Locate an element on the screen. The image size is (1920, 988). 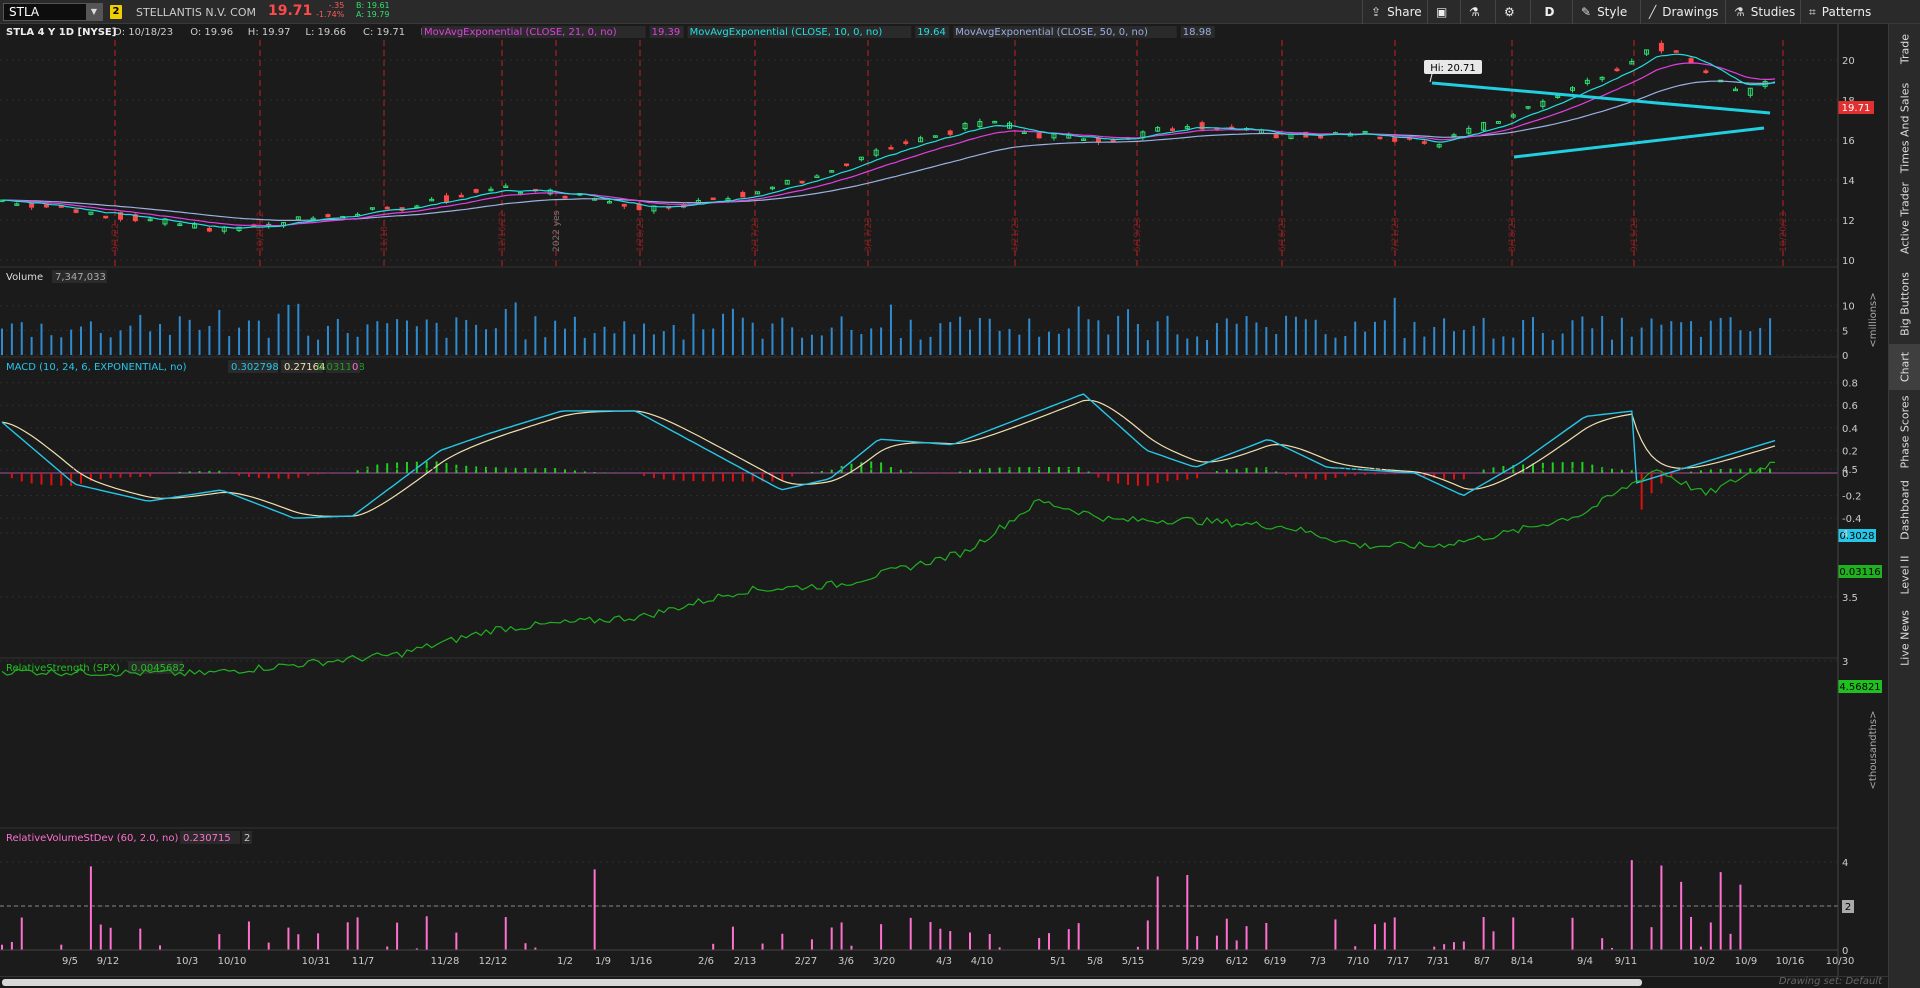
price-tag: 19.71 is located at coordinates (1856, 107).